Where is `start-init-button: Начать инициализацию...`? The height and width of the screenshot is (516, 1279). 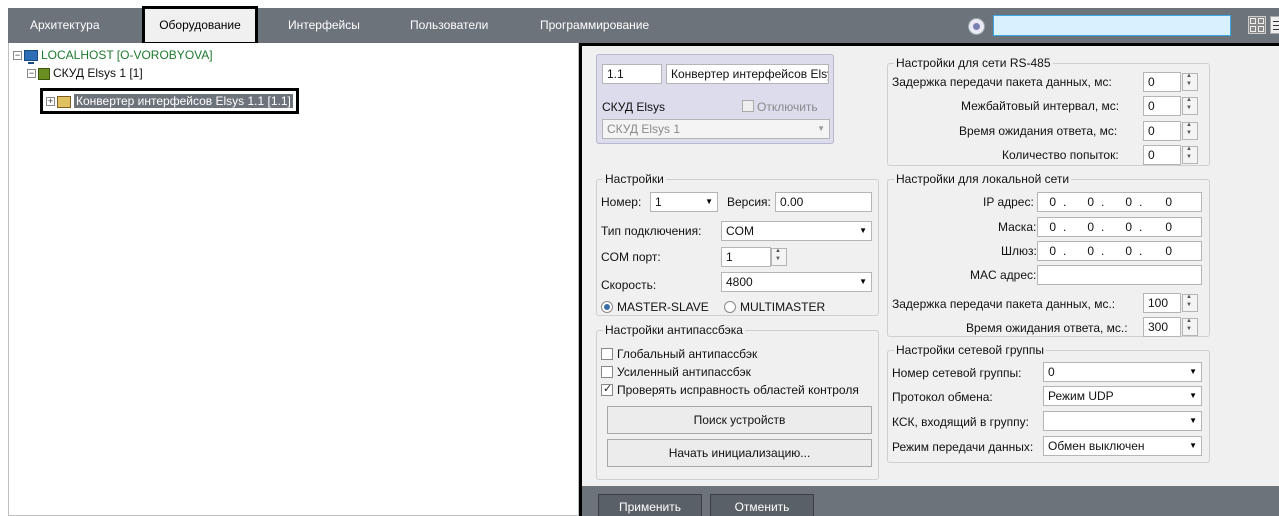 start-init-button: Начать инициализацию... is located at coordinates (739, 453).